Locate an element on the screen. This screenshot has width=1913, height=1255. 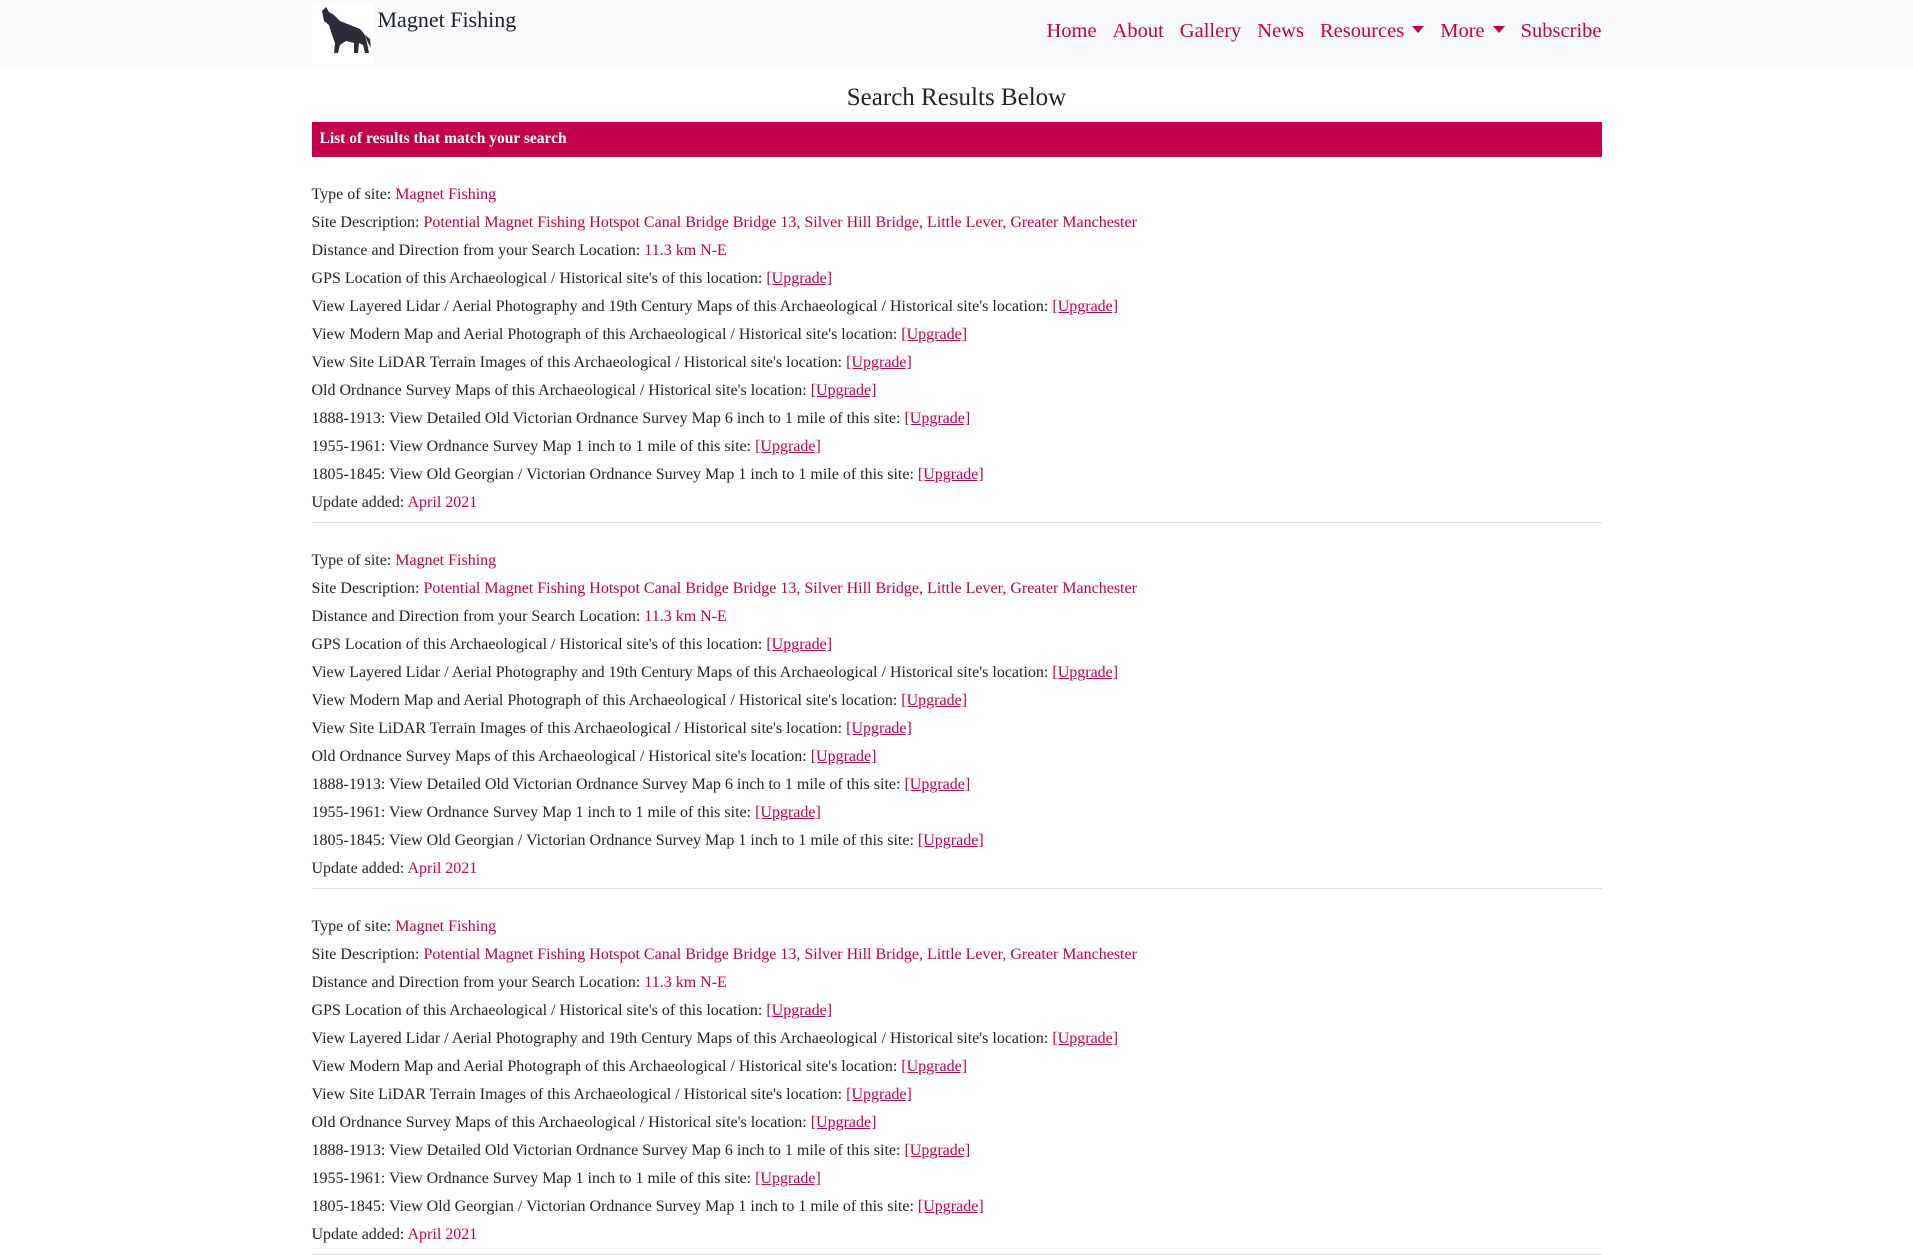
nav-home: Home is located at coordinates (1071, 31).